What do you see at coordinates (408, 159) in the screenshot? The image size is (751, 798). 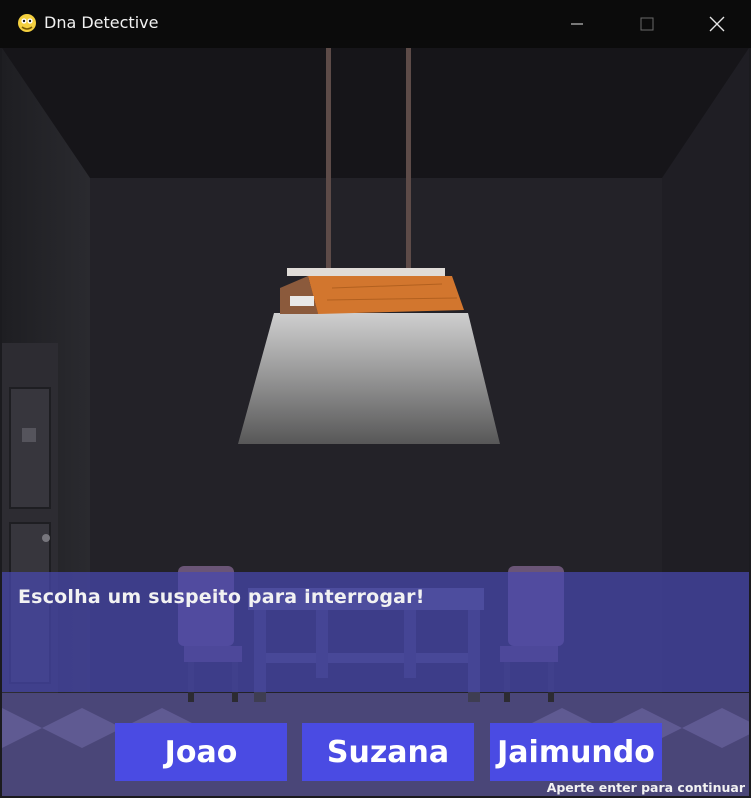 I see `lamp-cord-right` at bounding box center [408, 159].